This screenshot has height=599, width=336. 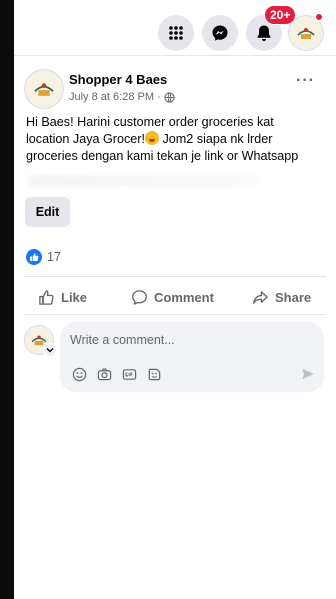 I want to click on globe-icon, so click(x=169, y=97).